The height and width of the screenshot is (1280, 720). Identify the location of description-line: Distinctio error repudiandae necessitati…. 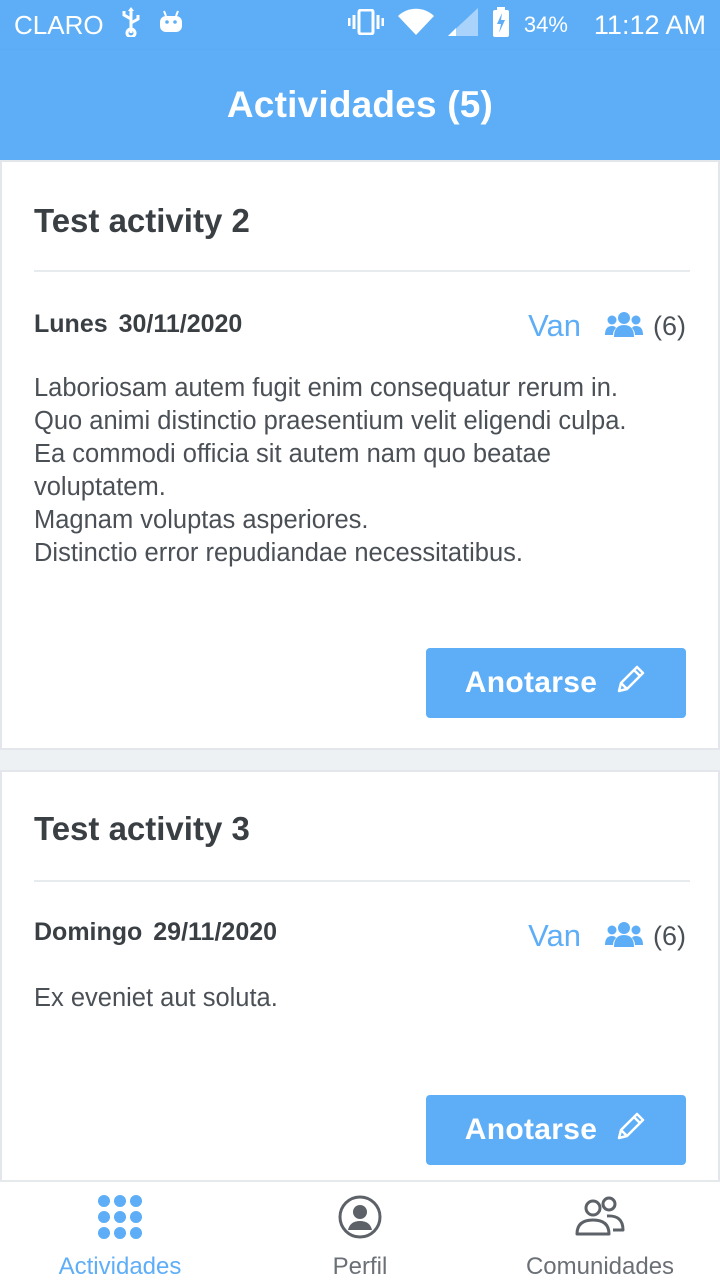
(279, 553).